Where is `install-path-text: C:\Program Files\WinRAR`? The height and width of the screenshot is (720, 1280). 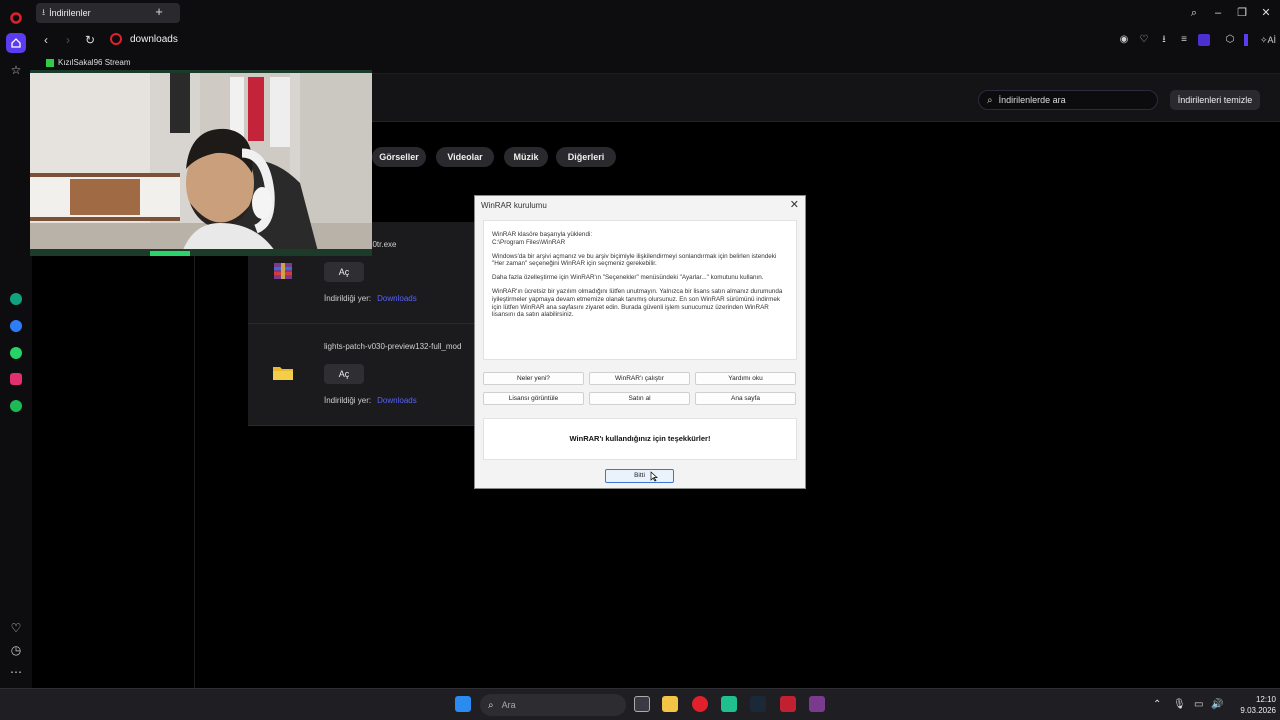
install-path-text: C:\Program Files\WinRAR is located at coordinates (529, 242).